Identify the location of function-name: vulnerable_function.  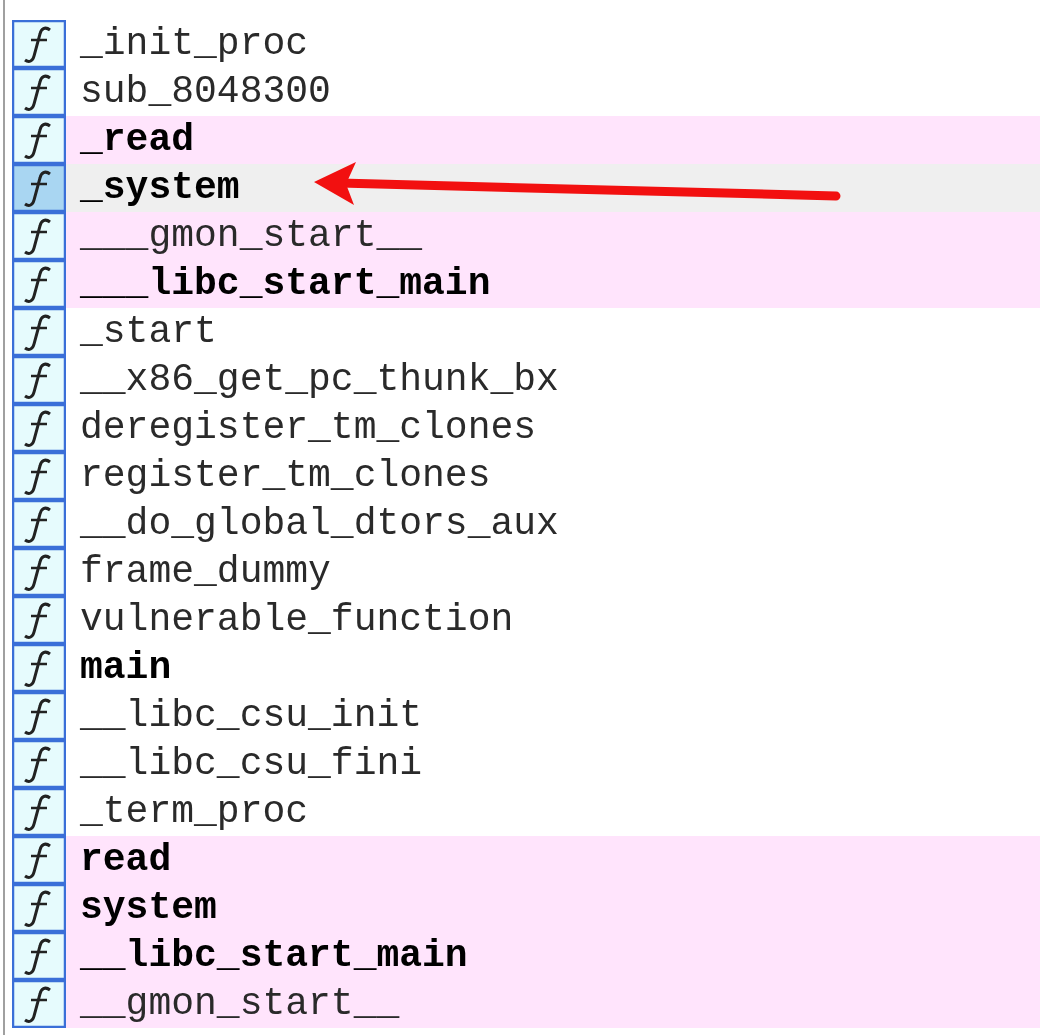
(297, 620).